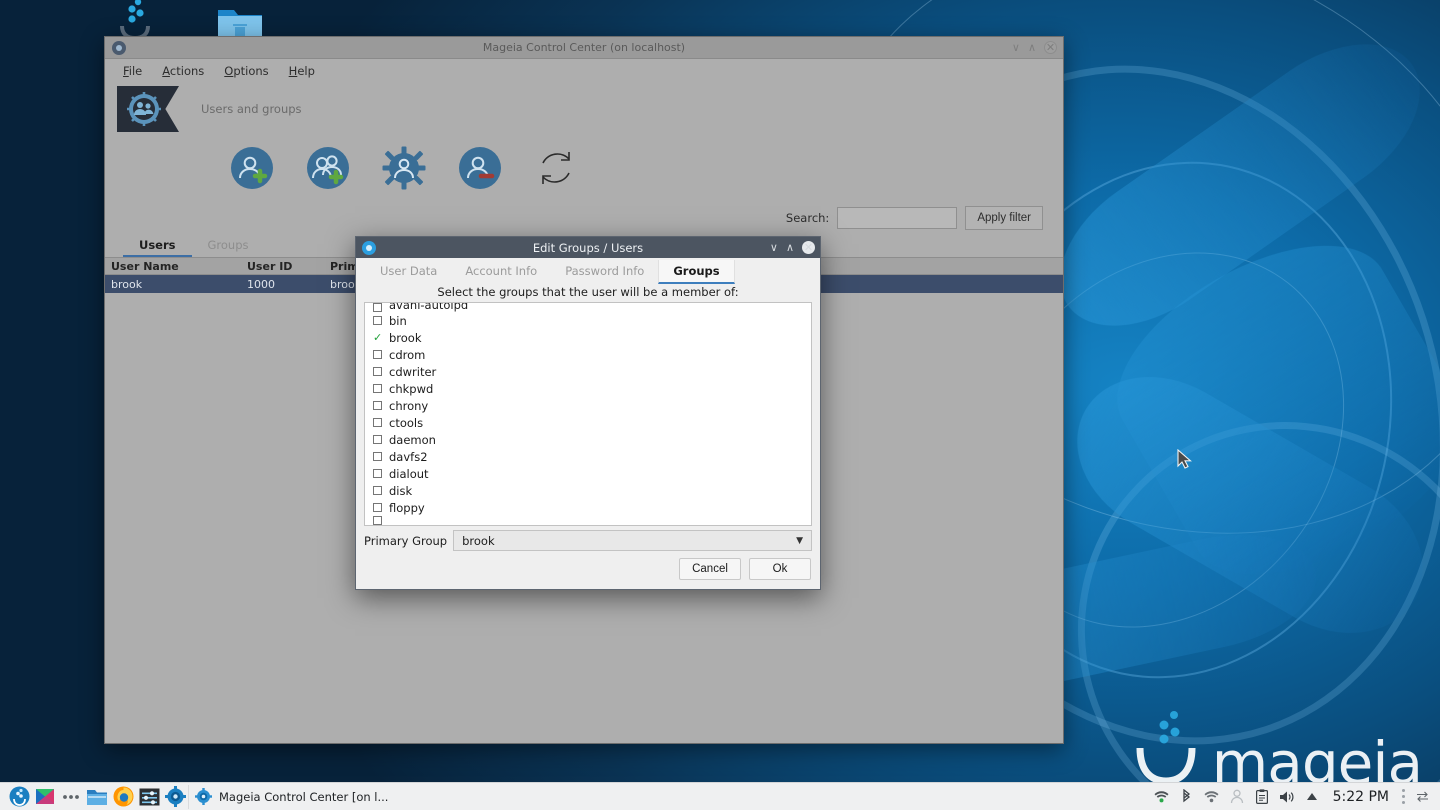 This screenshot has height=810, width=1440. Describe the element at coordinates (808, 247) in the screenshot. I see `dialog-close-button: ✕` at that location.